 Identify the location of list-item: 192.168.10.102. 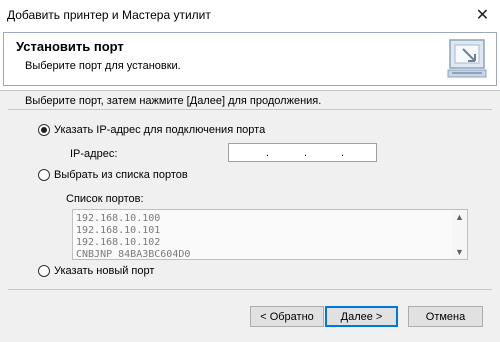
(118, 242).